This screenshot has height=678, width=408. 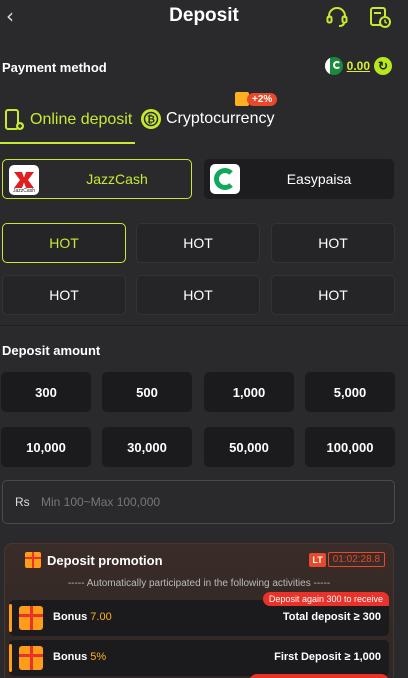 What do you see at coordinates (199, 659) in the screenshot?
I see `bonus-row: Bonus 5% First Deposit ≥ 1,000` at bounding box center [199, 659].